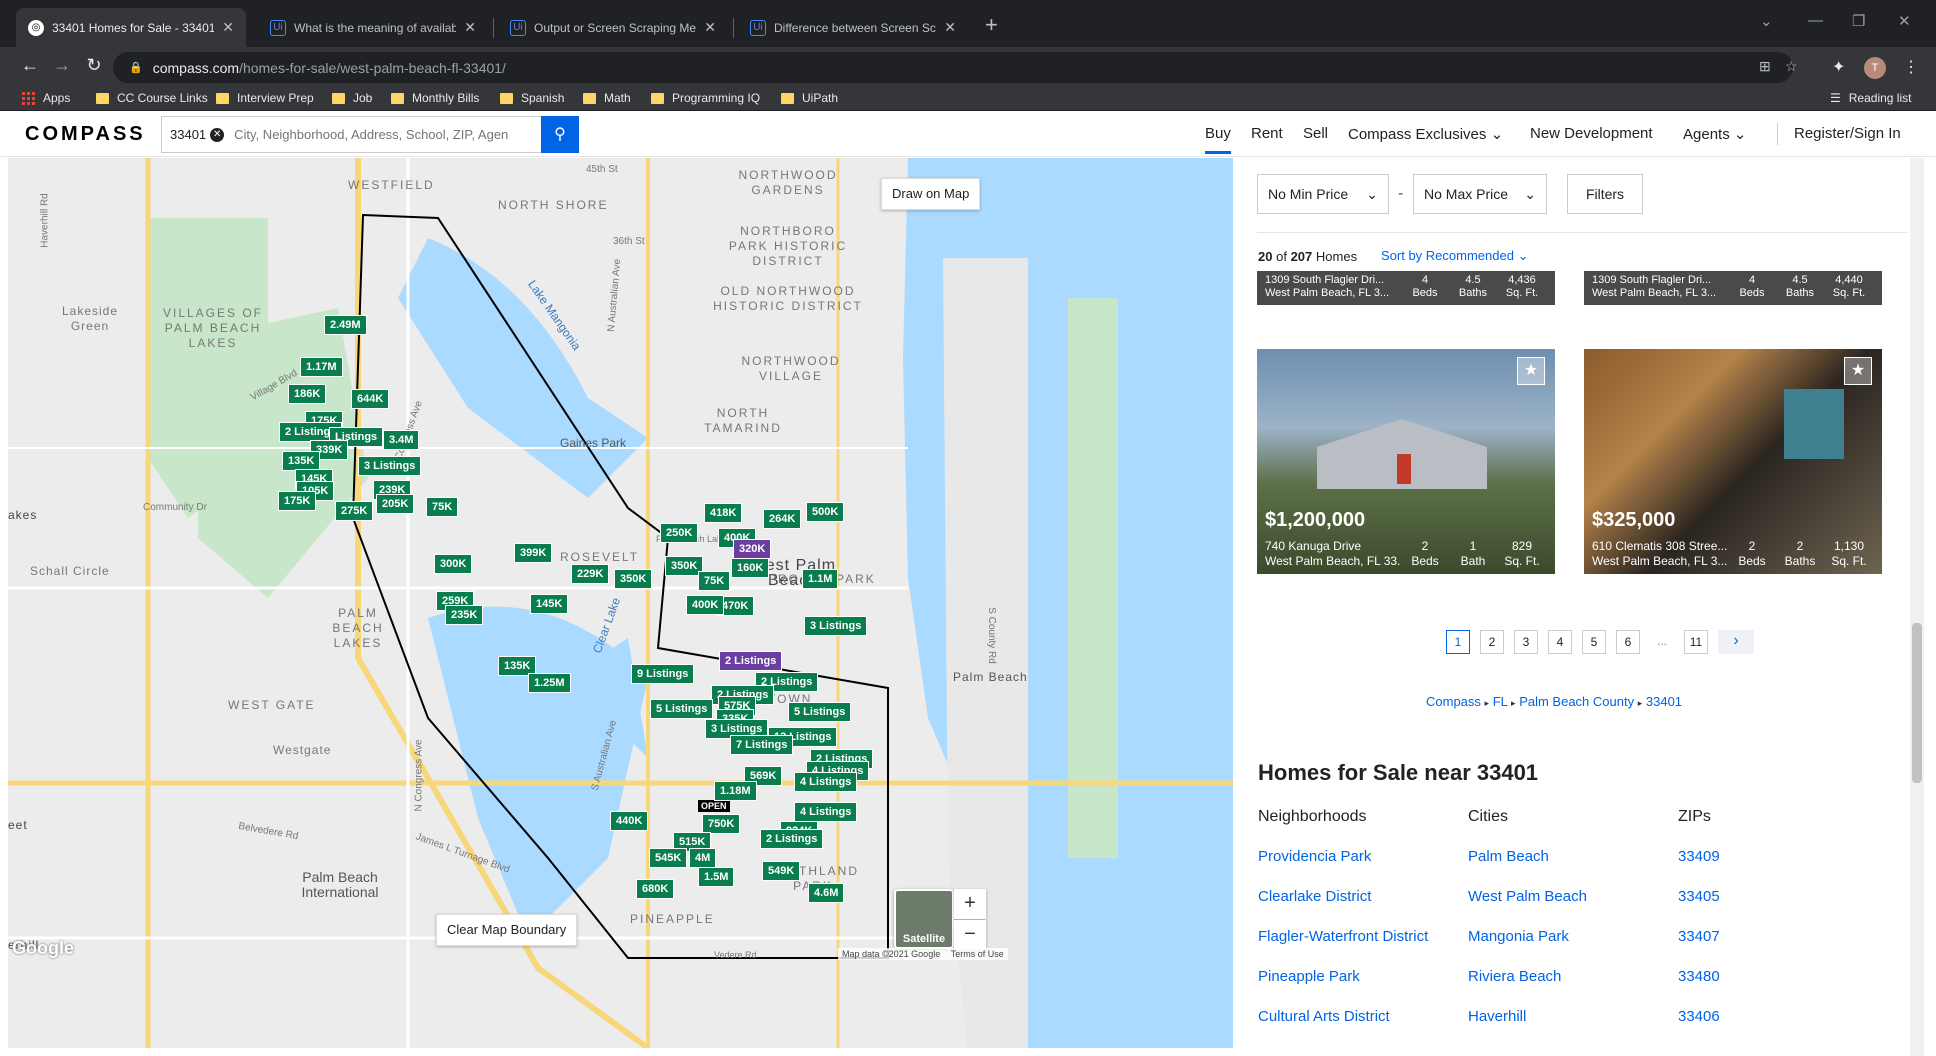 The height and width of the screenshot is (1056, 1936). What do you see at coordinates (301, 461) in the screenshot?
I see `price-pin: 135K` at bounding box center [301, 461].